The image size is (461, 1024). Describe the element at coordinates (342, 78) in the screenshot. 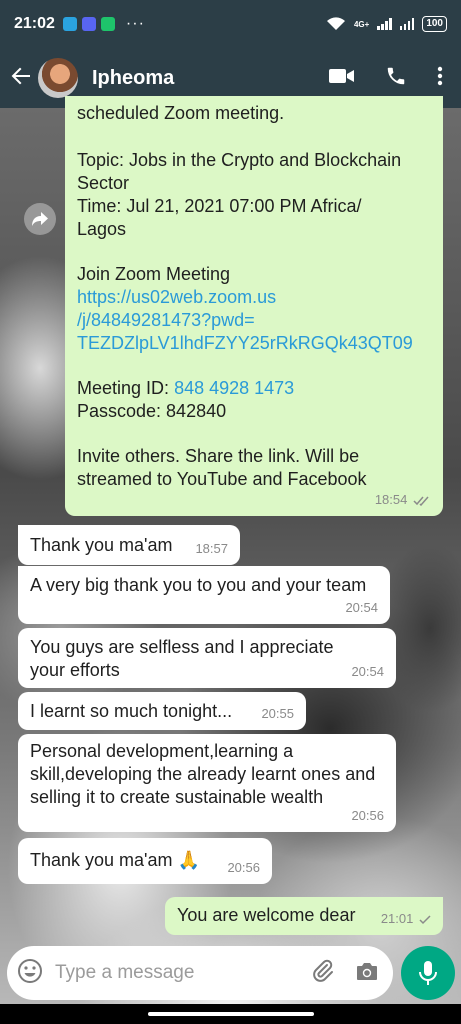

I see `video-camera-icon` at that location.